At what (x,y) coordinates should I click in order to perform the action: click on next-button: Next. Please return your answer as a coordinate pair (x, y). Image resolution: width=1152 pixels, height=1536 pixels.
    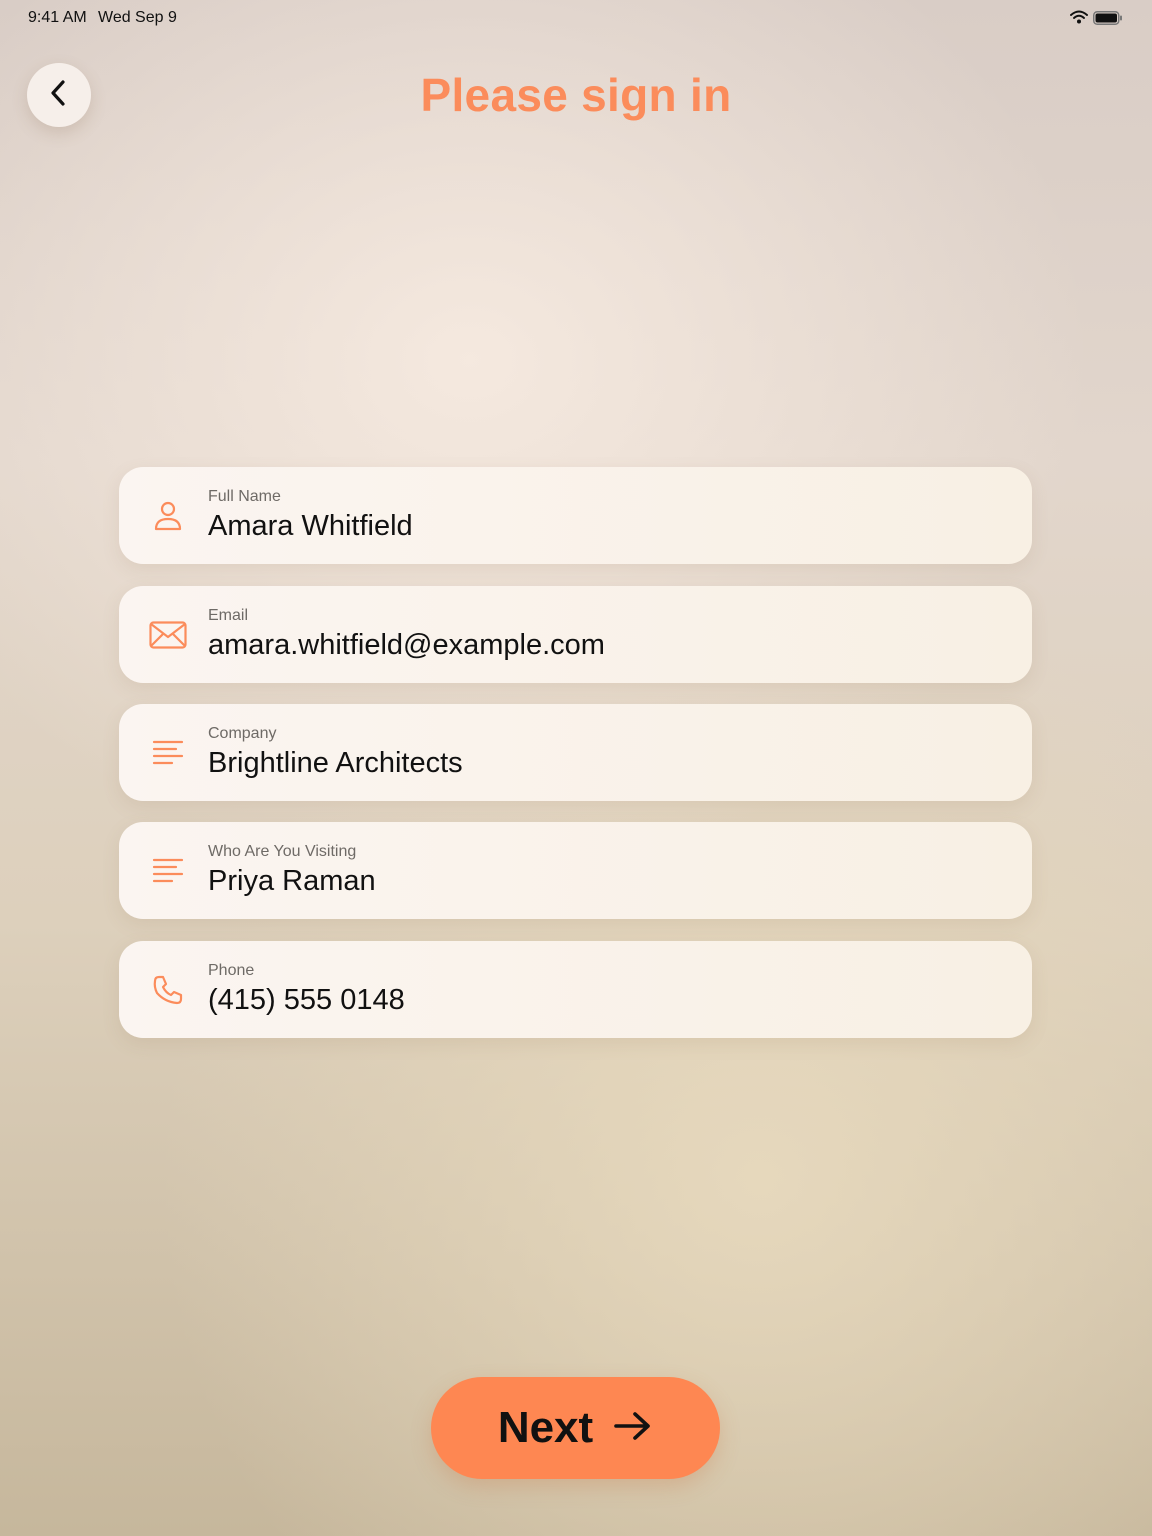
    Looking at the image, I should click on (575, 1428).